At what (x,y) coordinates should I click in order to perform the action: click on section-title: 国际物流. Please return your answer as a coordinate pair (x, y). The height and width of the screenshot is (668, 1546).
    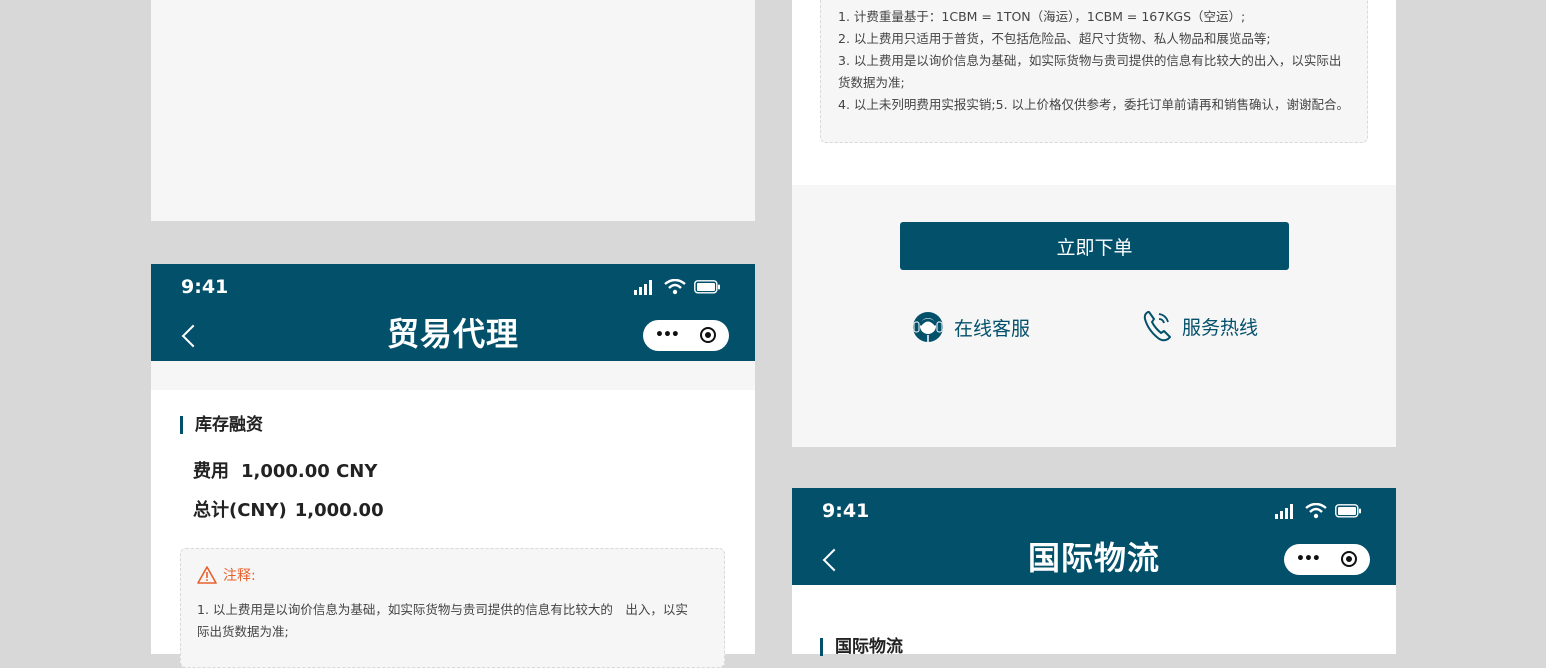
    Looking at the image, I should click on (861, 647).